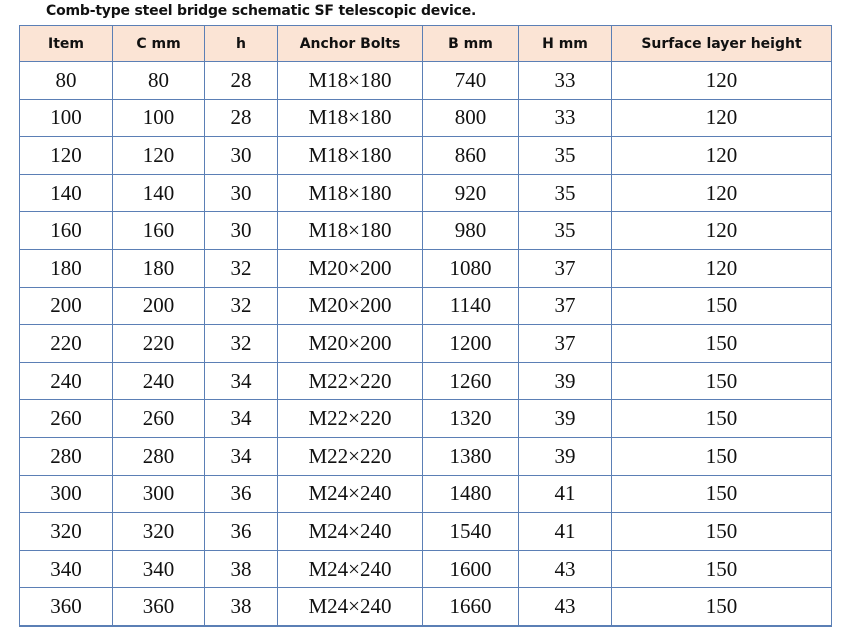 The height and width of the screenshot is (635, 848). What do you see at coordinates (470, 268) in the screenshot?
I see `table-cell: 1080` at bounding box center [470, 268].